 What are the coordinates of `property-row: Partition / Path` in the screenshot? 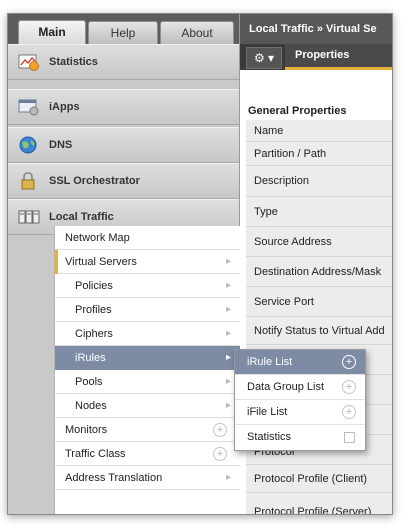 It's located at (319, 154).